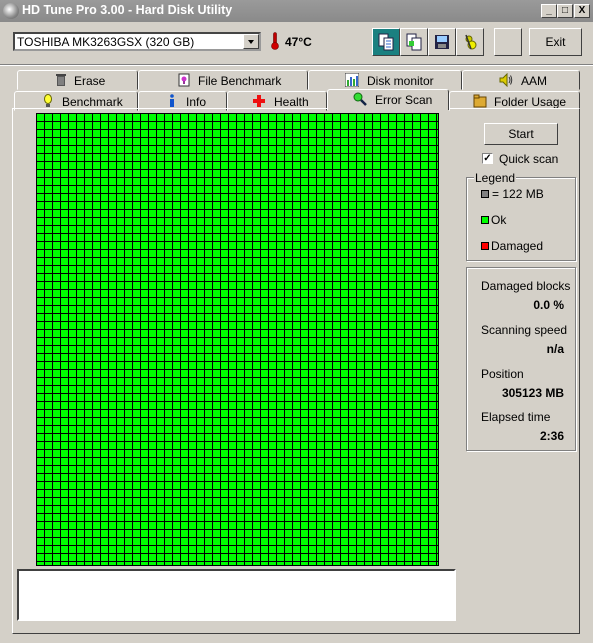 The width and height of the screenshot is (593, 643). I want to click on exit-button: Exit, so click(555, 42).